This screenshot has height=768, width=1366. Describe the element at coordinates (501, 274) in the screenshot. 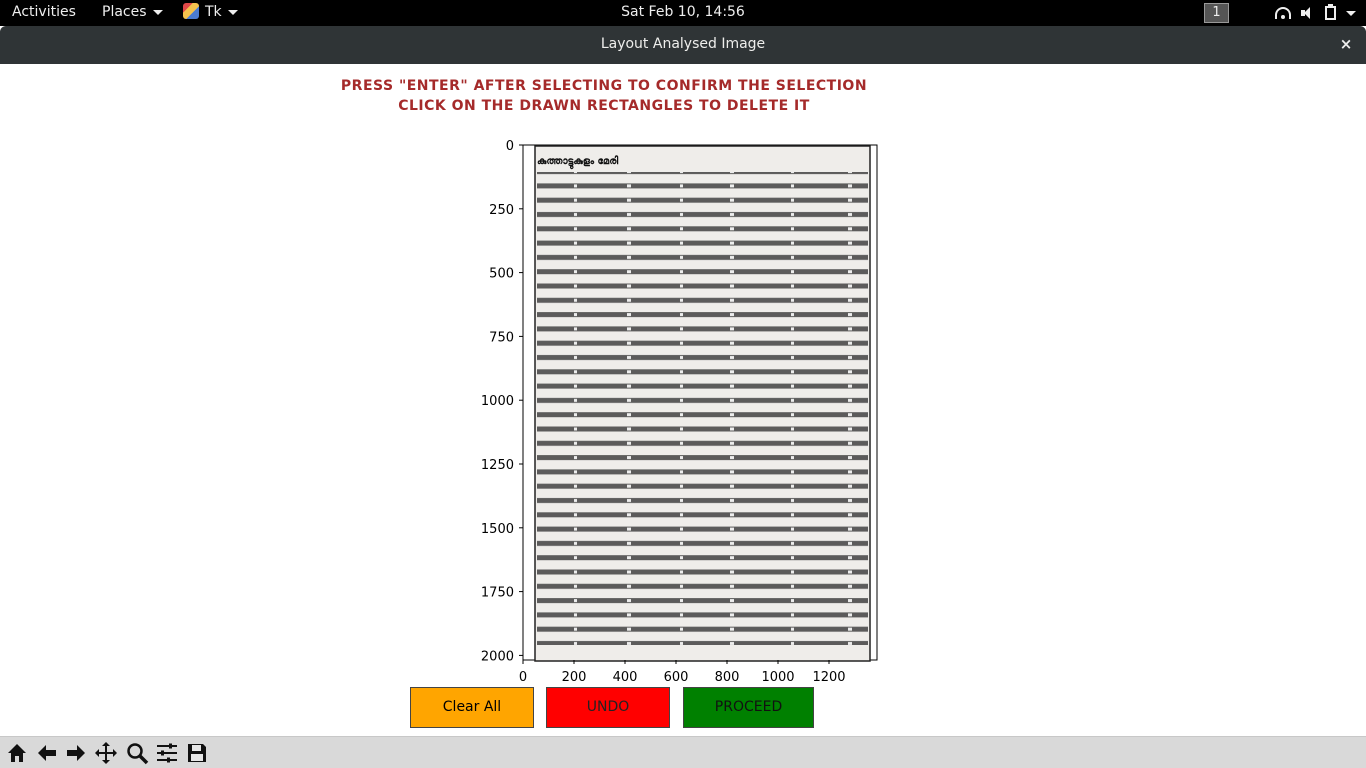

I see `y-tick-label: 500` at that location.